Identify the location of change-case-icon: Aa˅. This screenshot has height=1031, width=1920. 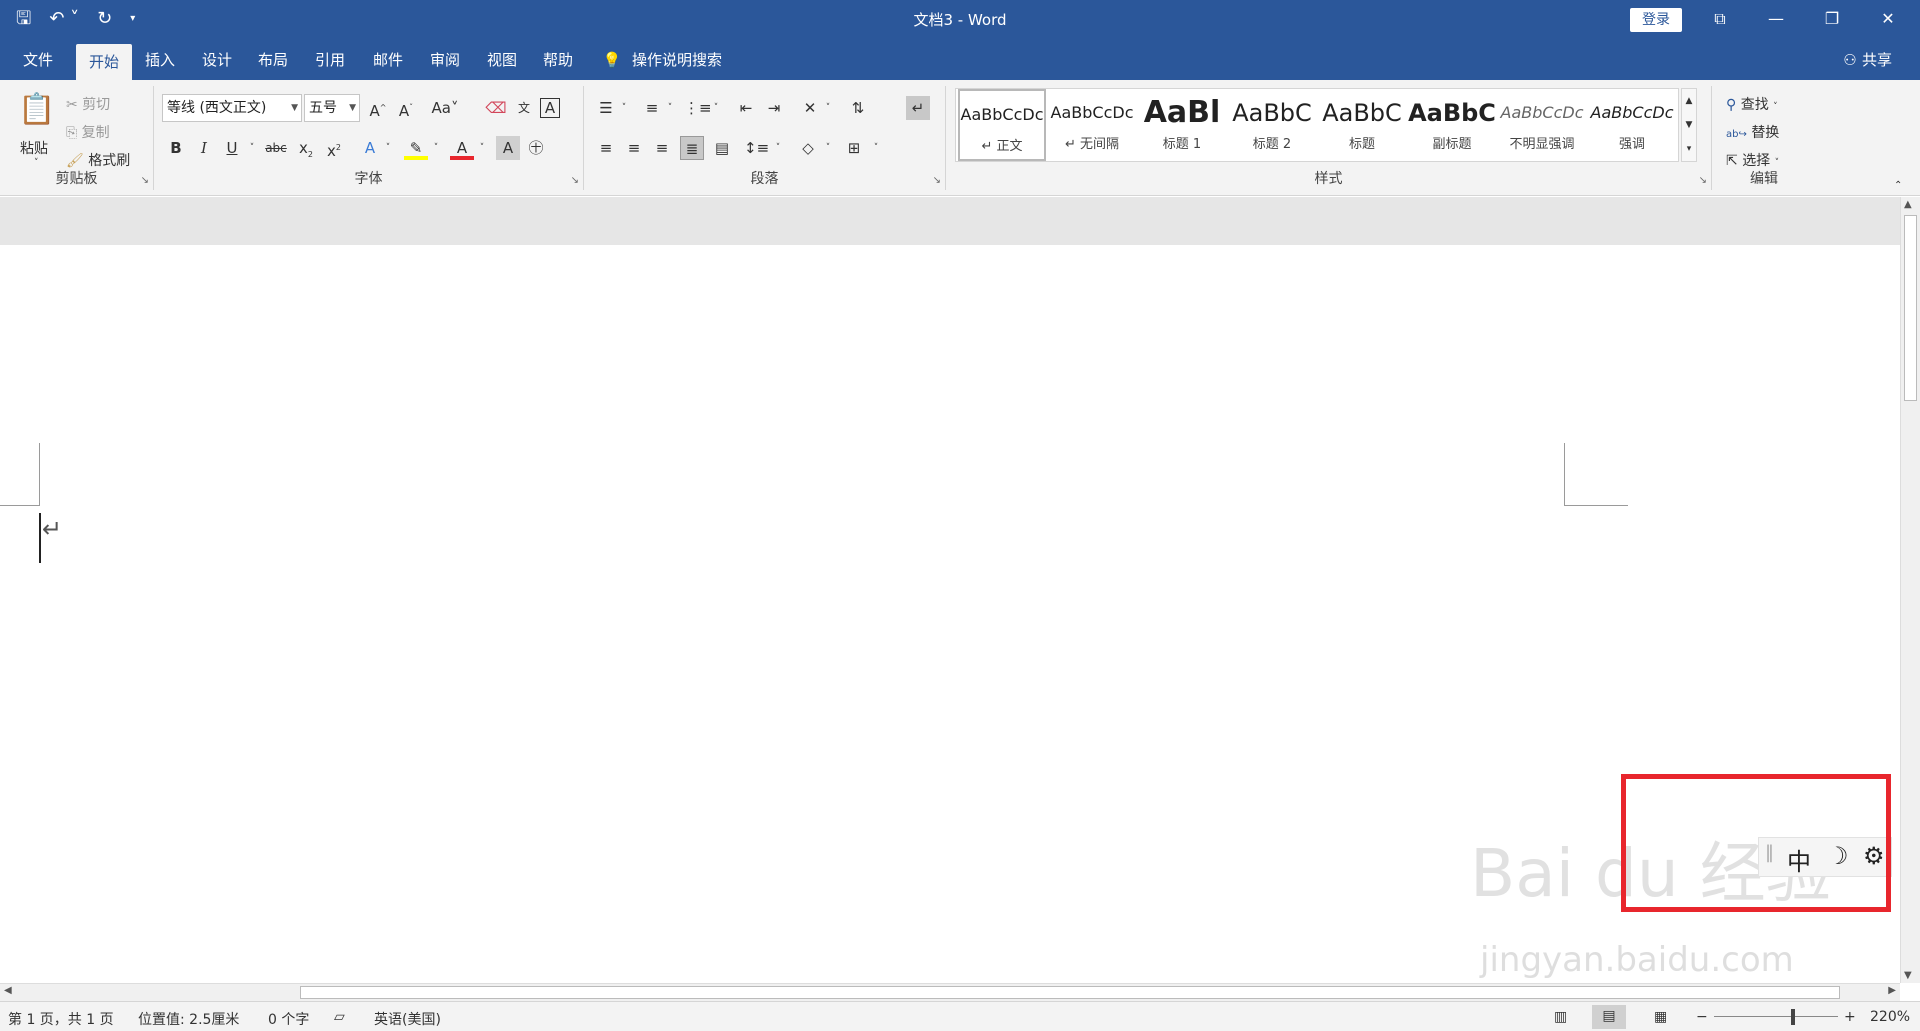
(445, 108).